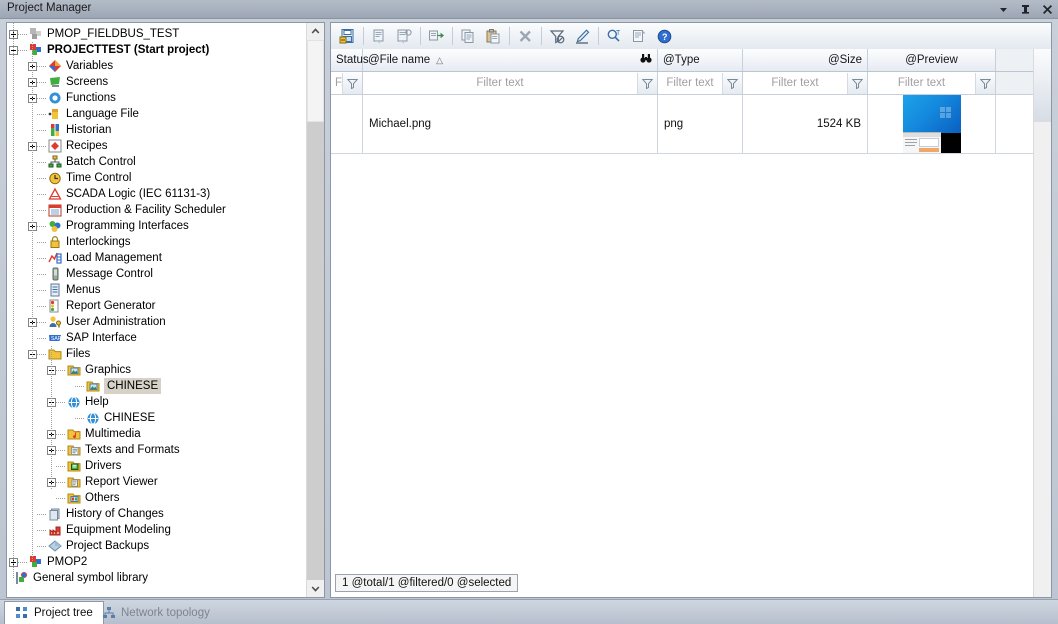  Describe the element at coordinates (315, 588) in the screenshot. I see `scroll-down-arrow-icon` at that location.